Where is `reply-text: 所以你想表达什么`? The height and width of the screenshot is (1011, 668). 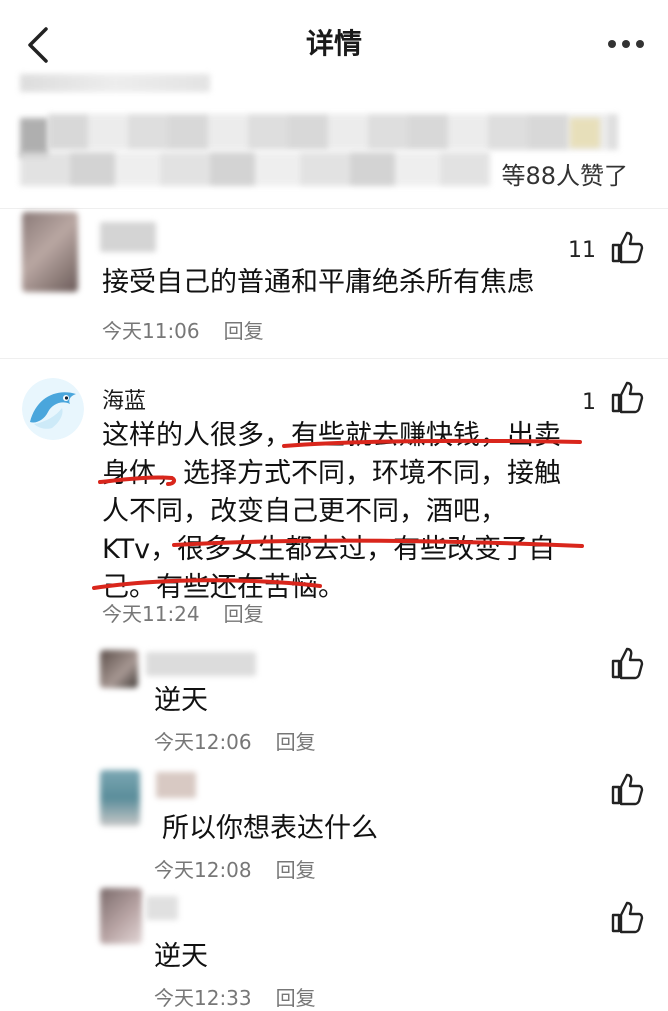
reply-text: 所以你想表达什么 is located at coordinates (270, 828).